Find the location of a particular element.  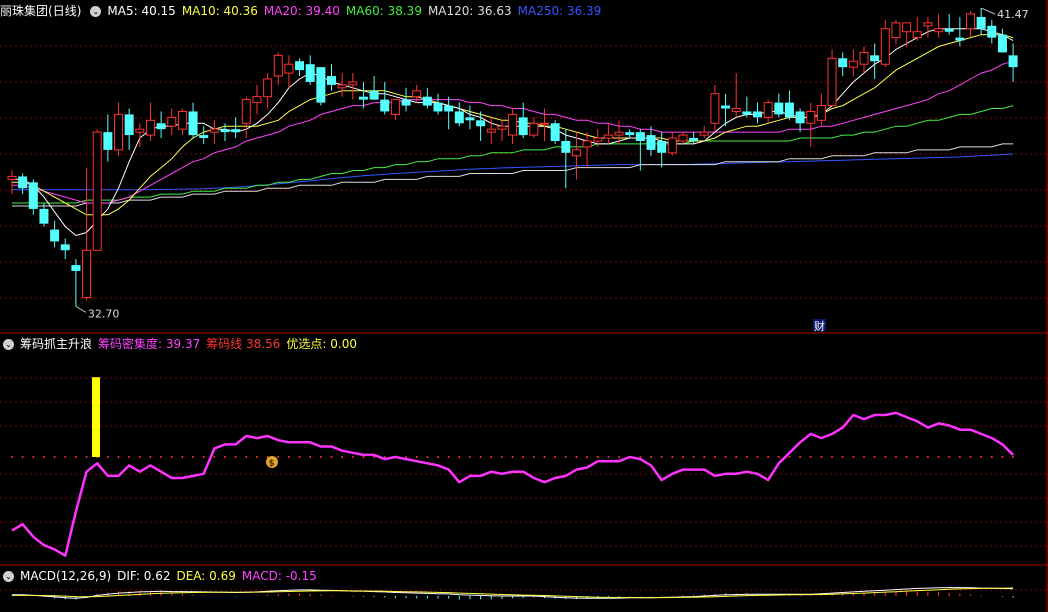

macd-item: MACD: -0.15 is located at coordinates (279, 576).